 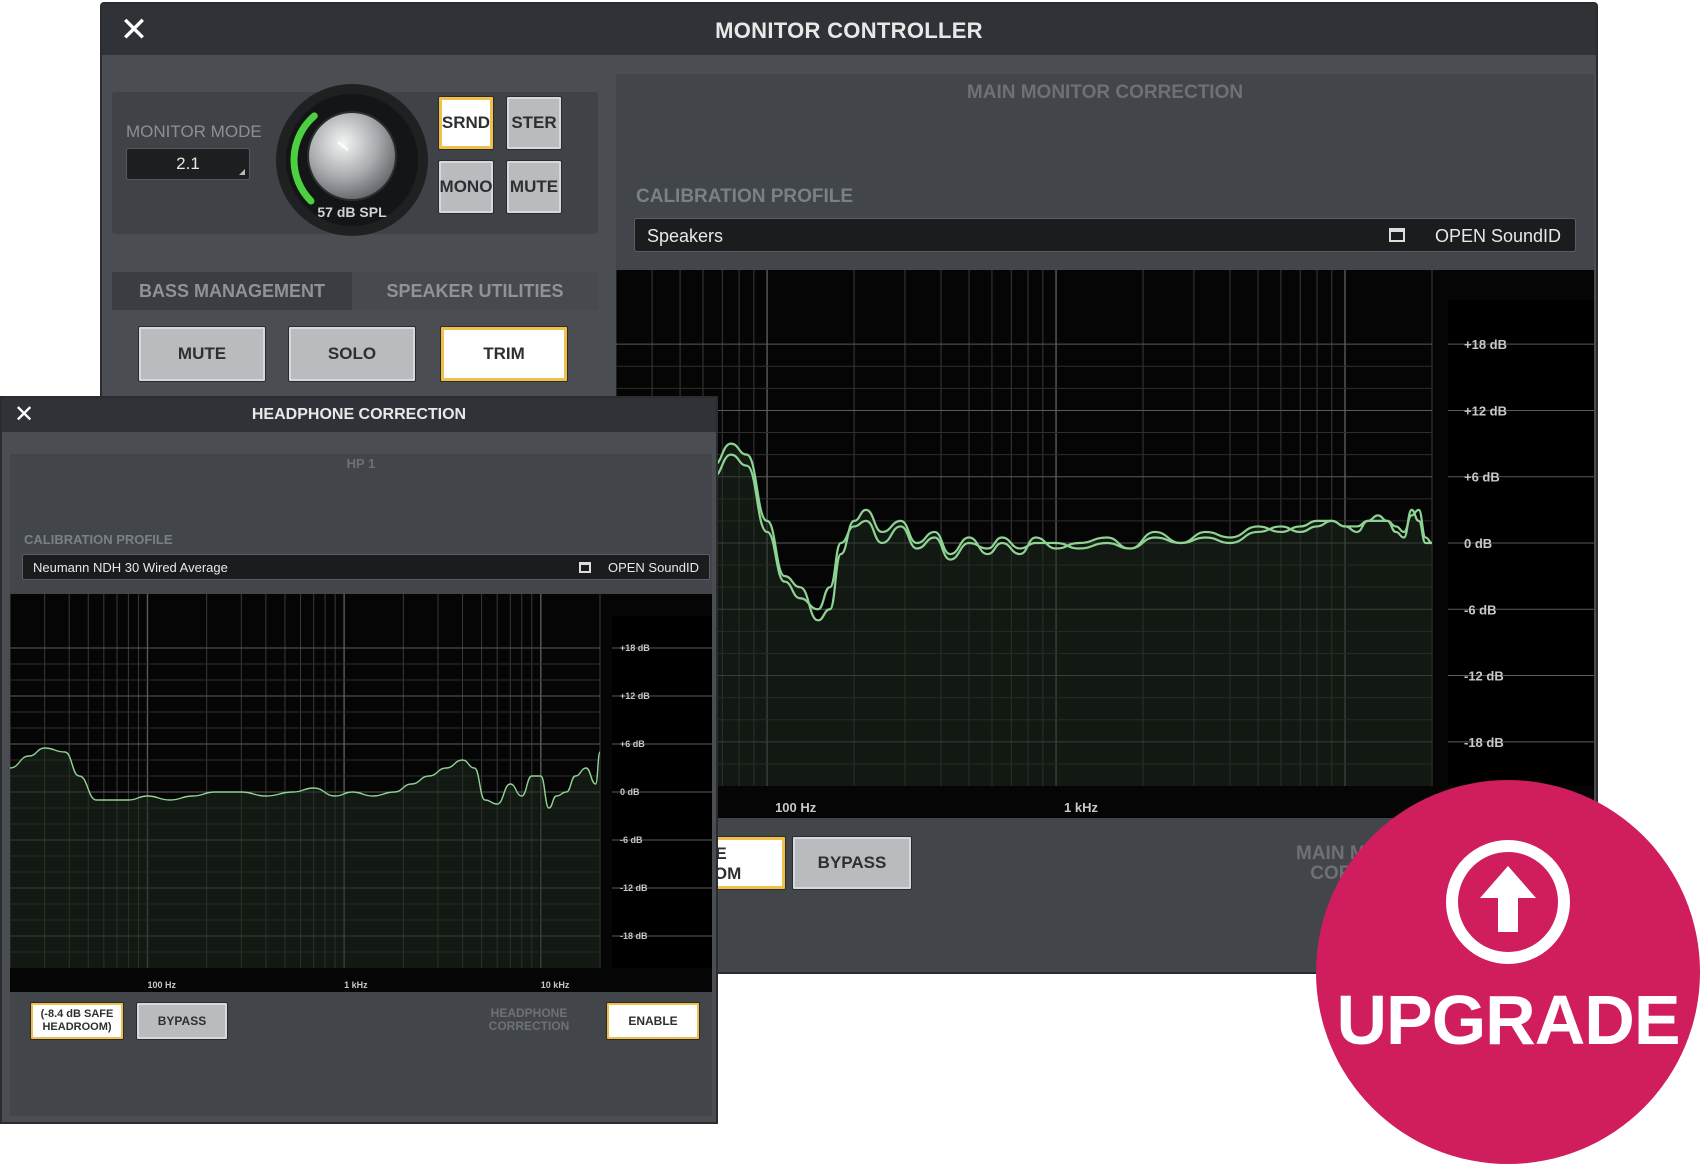 What do you see at coordinates (361, 463) in the screenshot?
I see `headphone-output-label: HP 1` at bounding box center [361, 463].